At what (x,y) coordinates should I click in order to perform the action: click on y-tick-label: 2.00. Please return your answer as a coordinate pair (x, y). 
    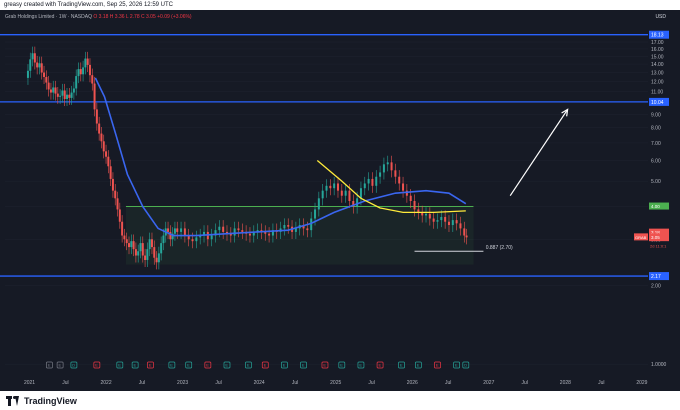
    Looking at the image, I should click on (656, 286).